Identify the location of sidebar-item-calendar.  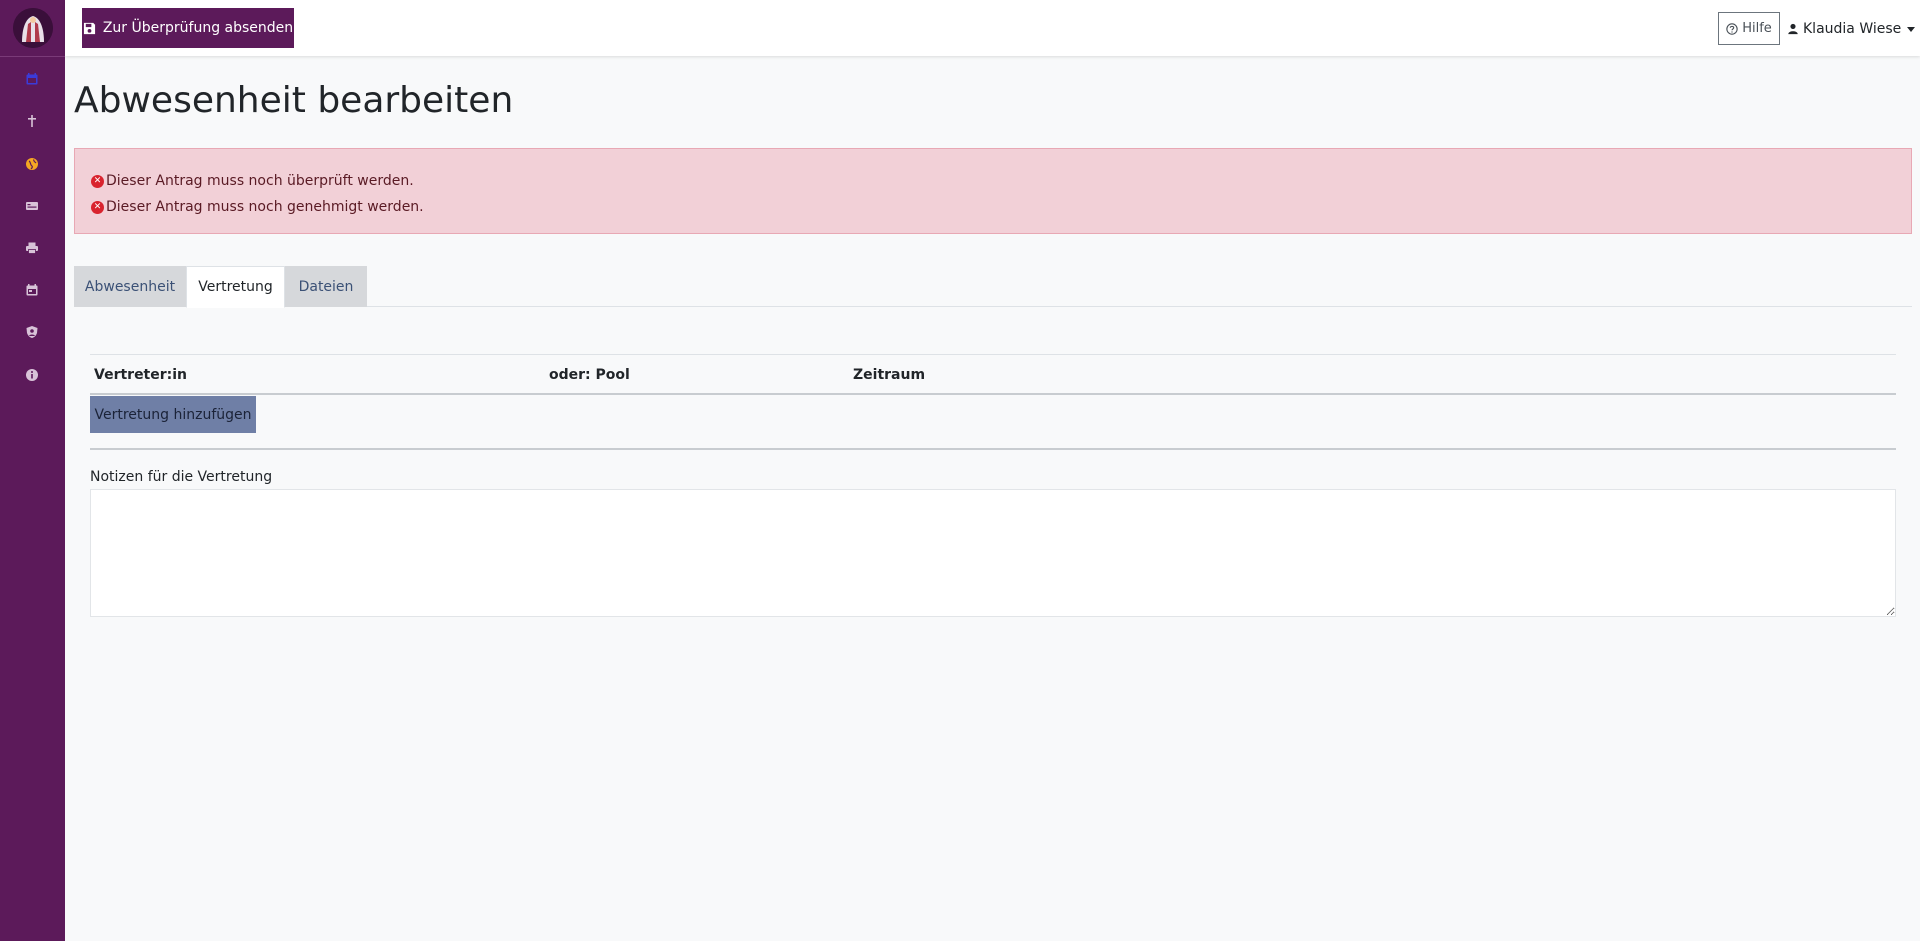
(32, 79).